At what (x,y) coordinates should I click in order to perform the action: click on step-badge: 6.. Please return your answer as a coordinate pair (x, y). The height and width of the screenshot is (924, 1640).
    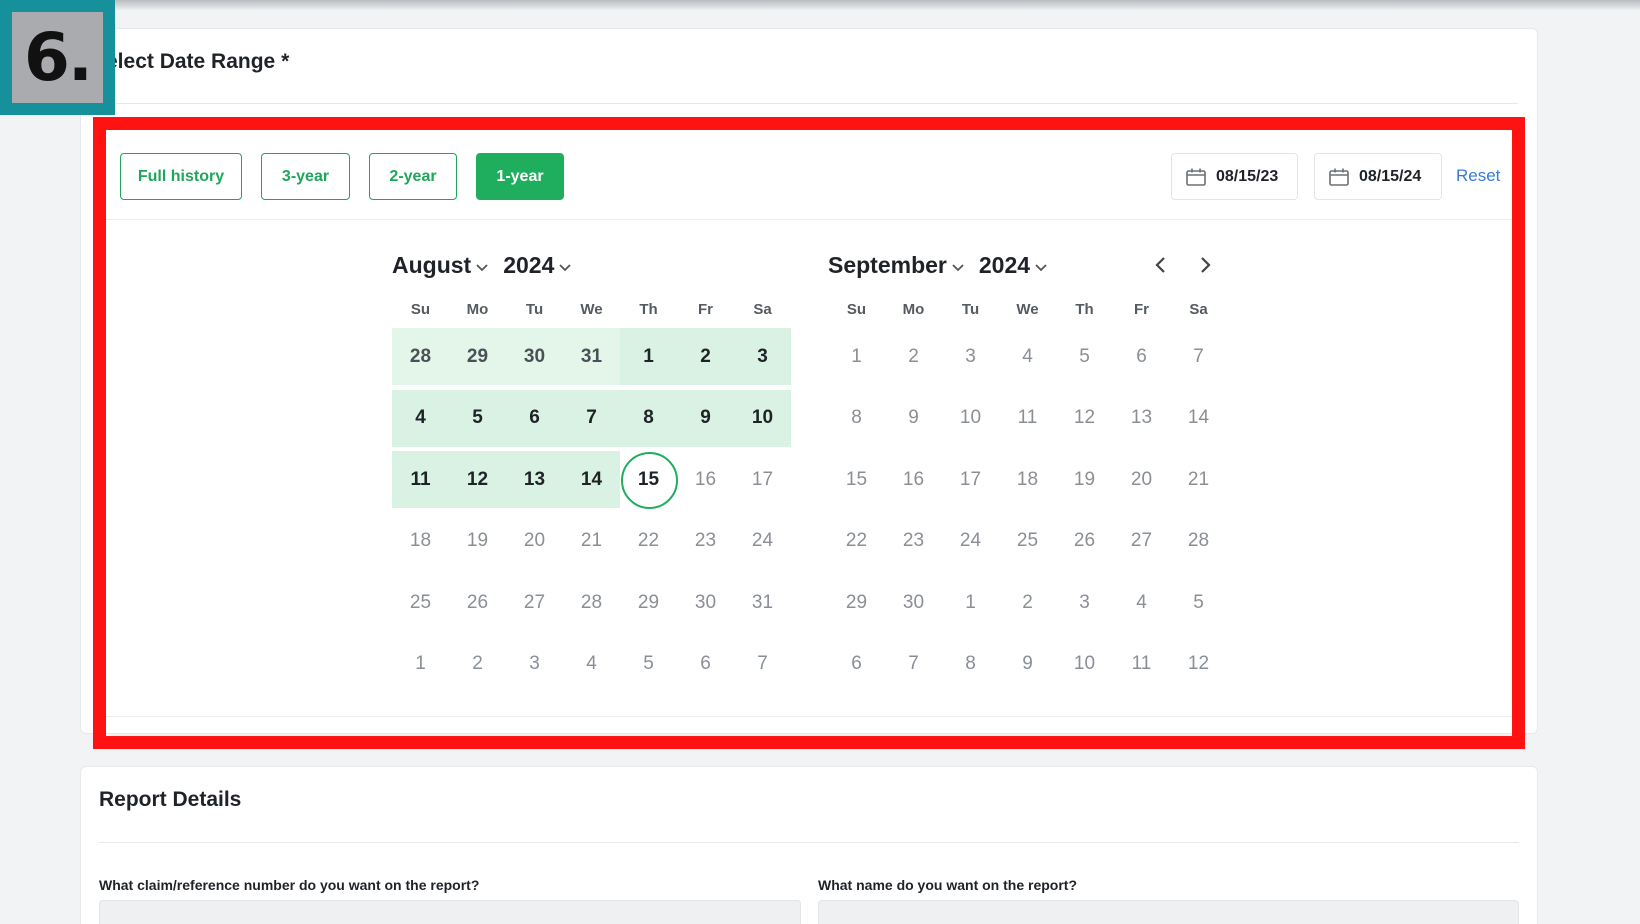
    Looking at the image, I should click on (57, 57).